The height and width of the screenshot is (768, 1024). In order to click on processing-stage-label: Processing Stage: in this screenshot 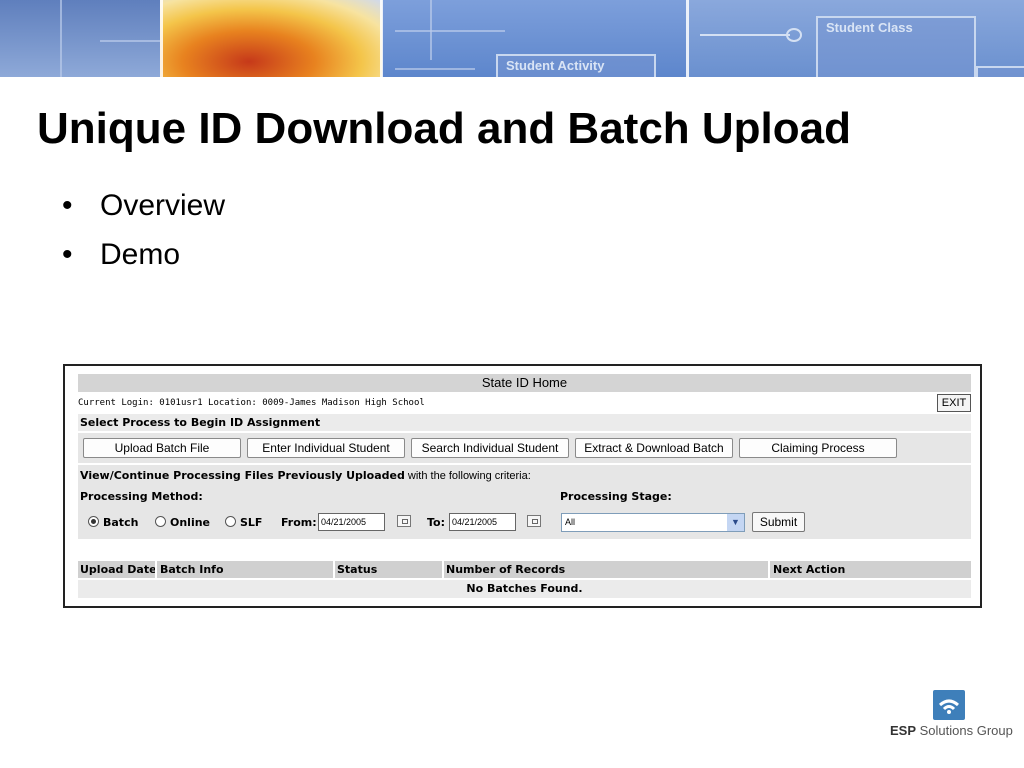, I will do `click(616, 496)`.